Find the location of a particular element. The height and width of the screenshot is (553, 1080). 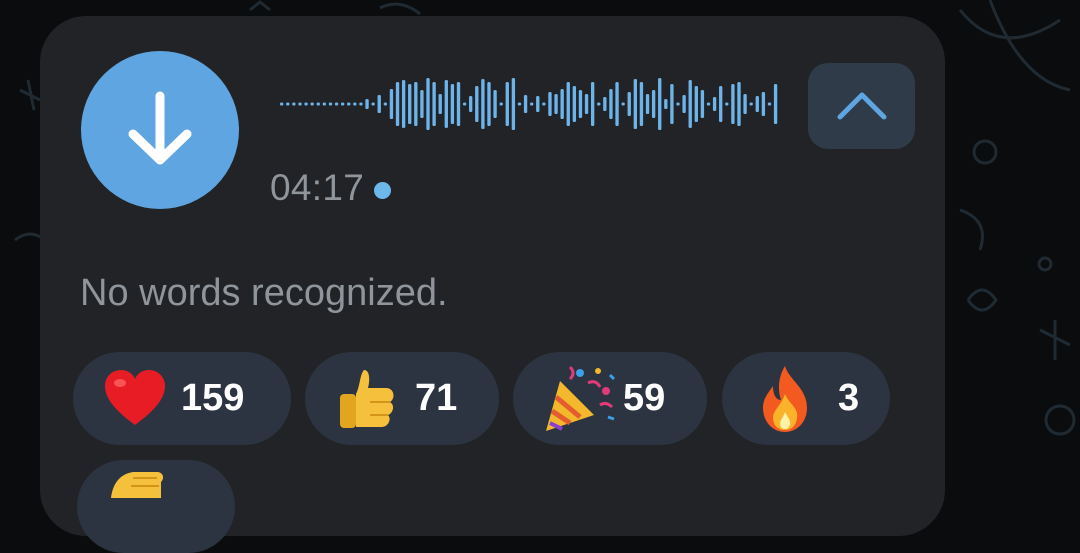

reaction-fire: 3 is located at coordinates (806, 398).